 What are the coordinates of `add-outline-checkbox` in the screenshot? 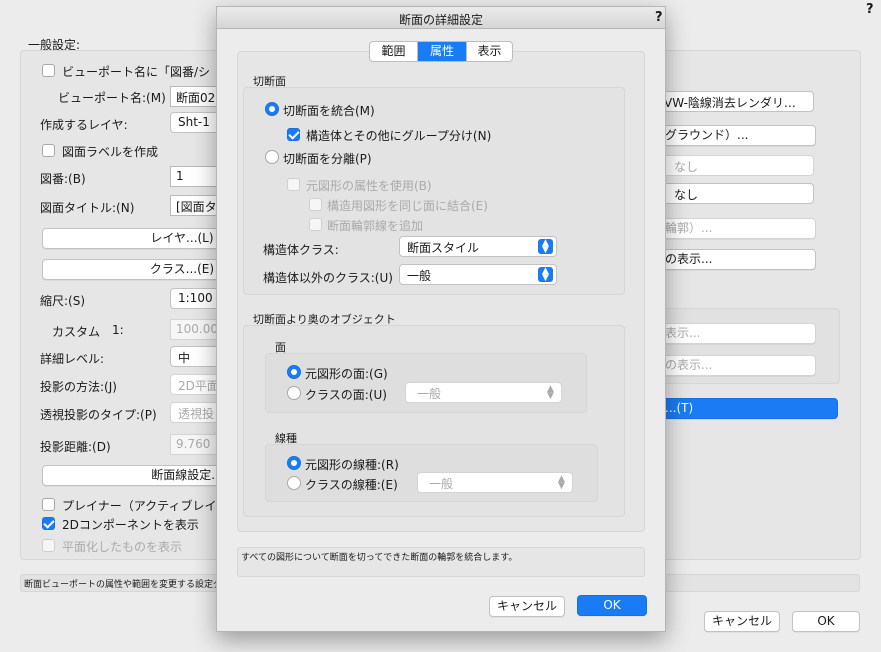 It's located at (315, 224).